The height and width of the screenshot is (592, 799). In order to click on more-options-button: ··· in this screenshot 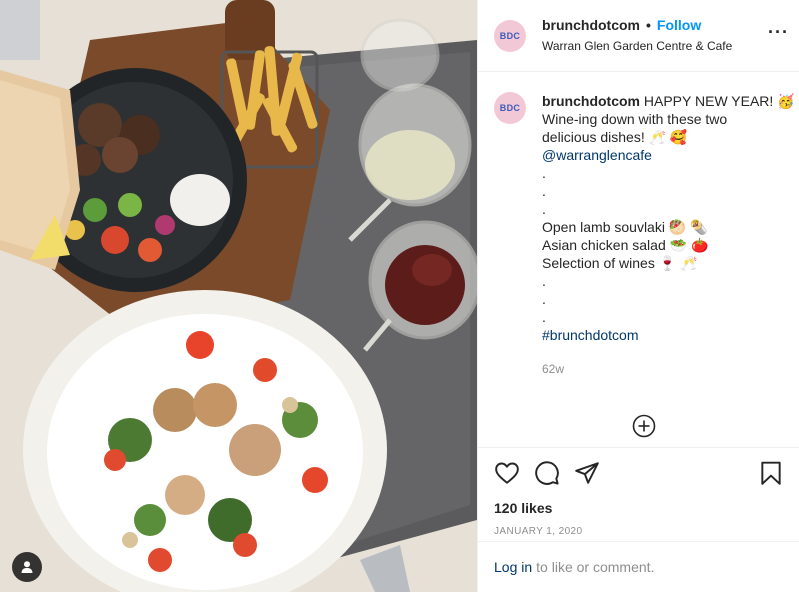, I will do `click(778, 32)`.